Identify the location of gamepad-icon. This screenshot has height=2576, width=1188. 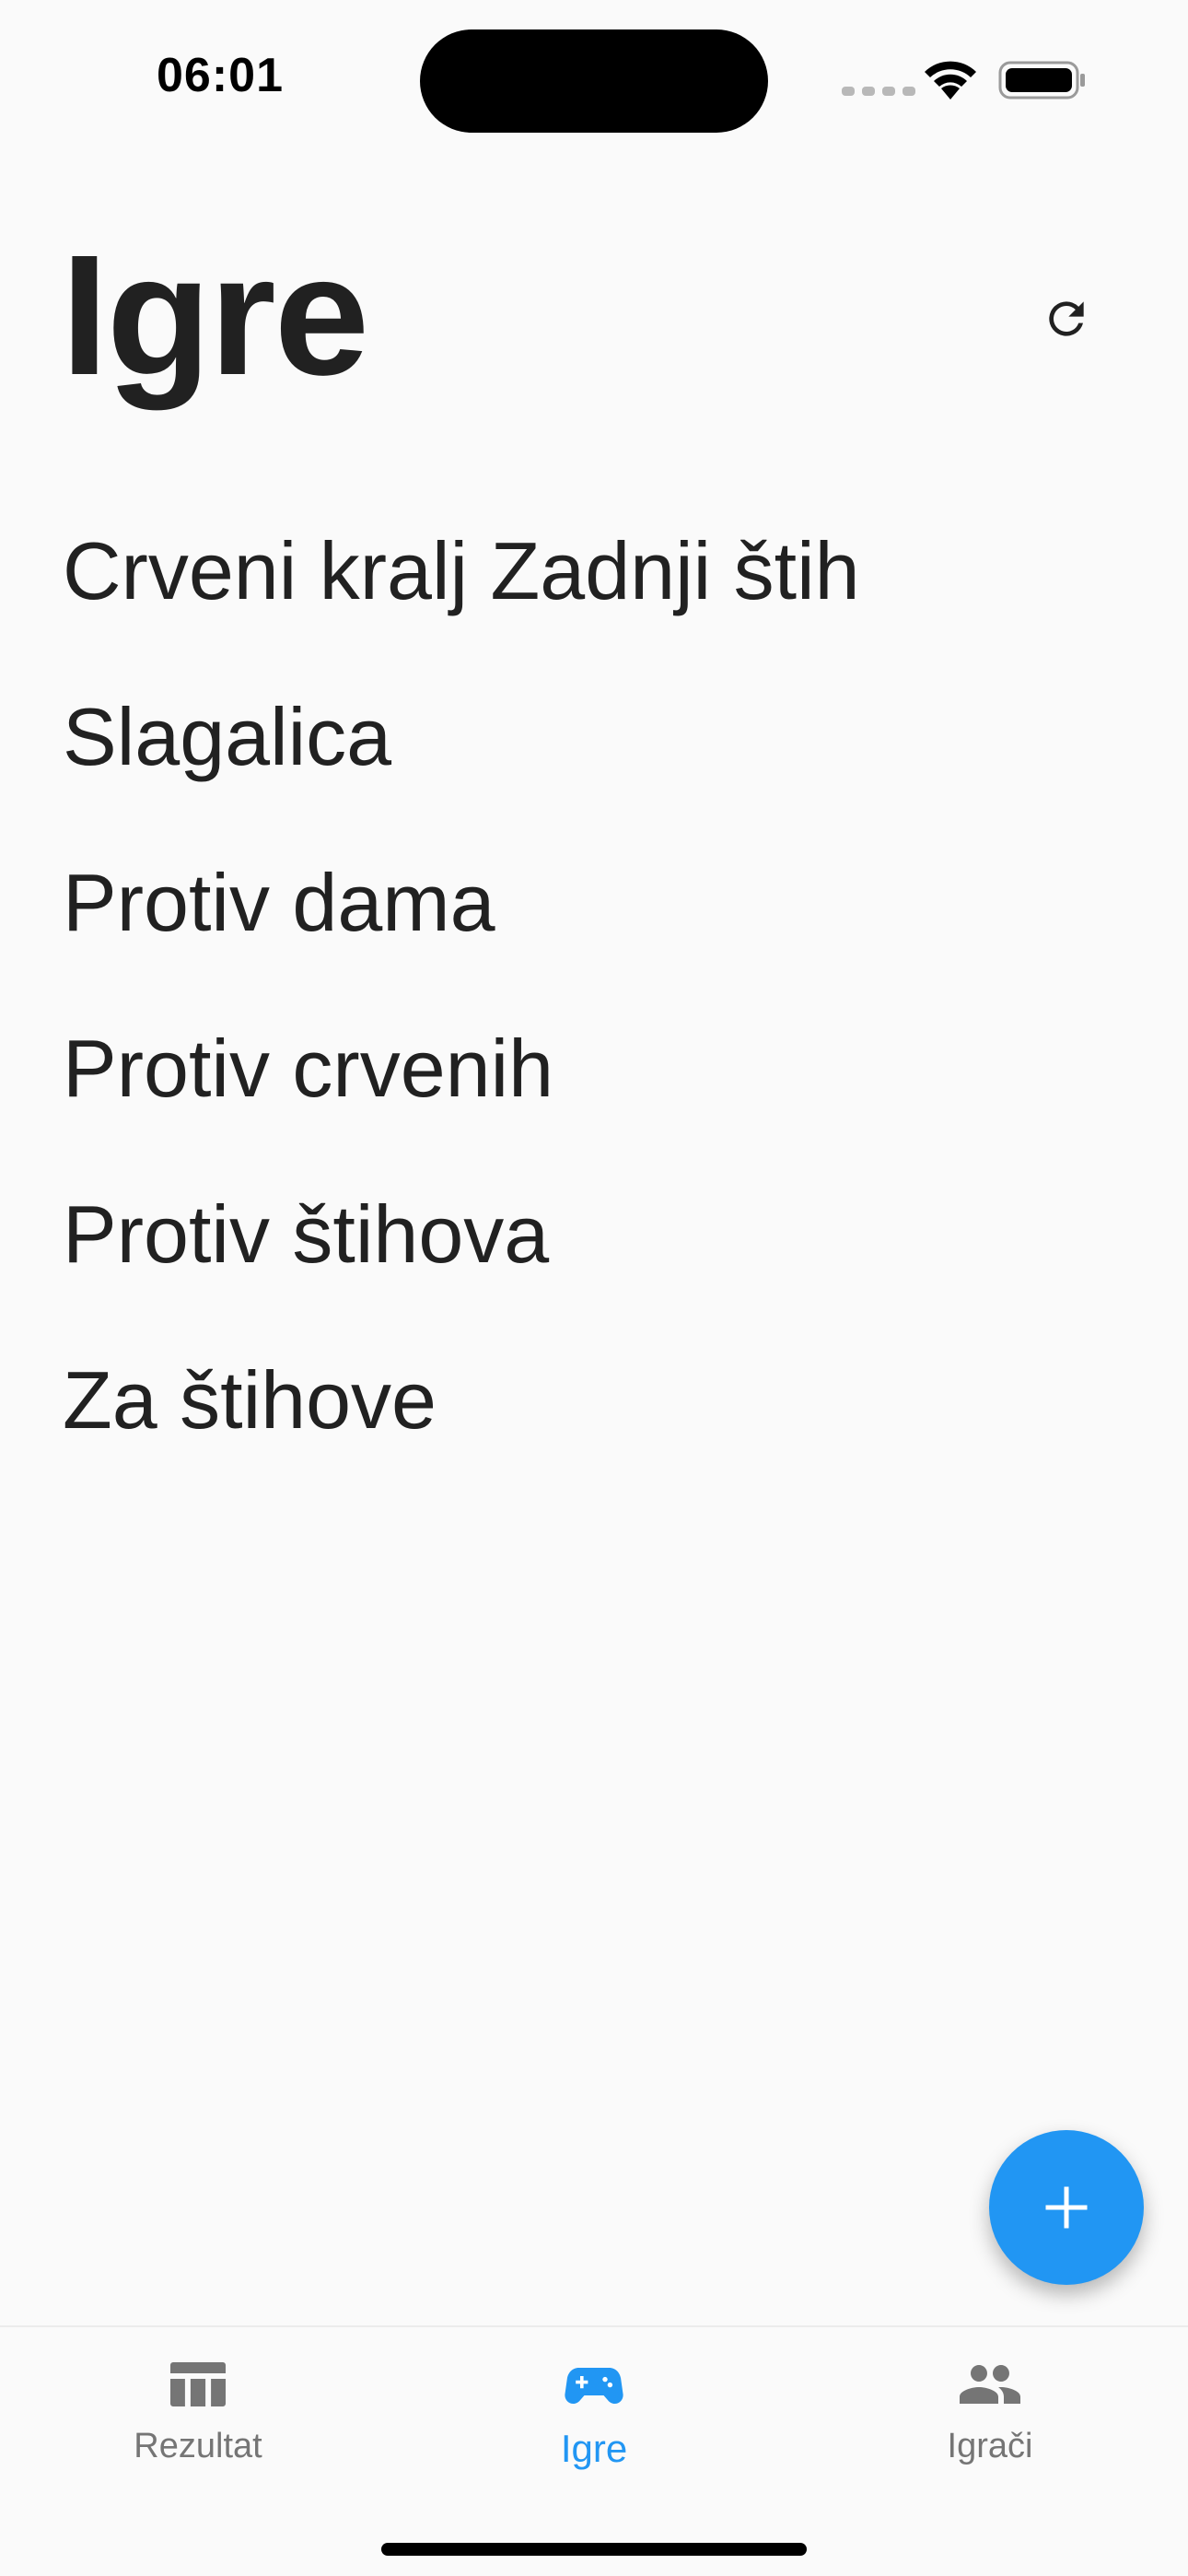
(594, 2386).